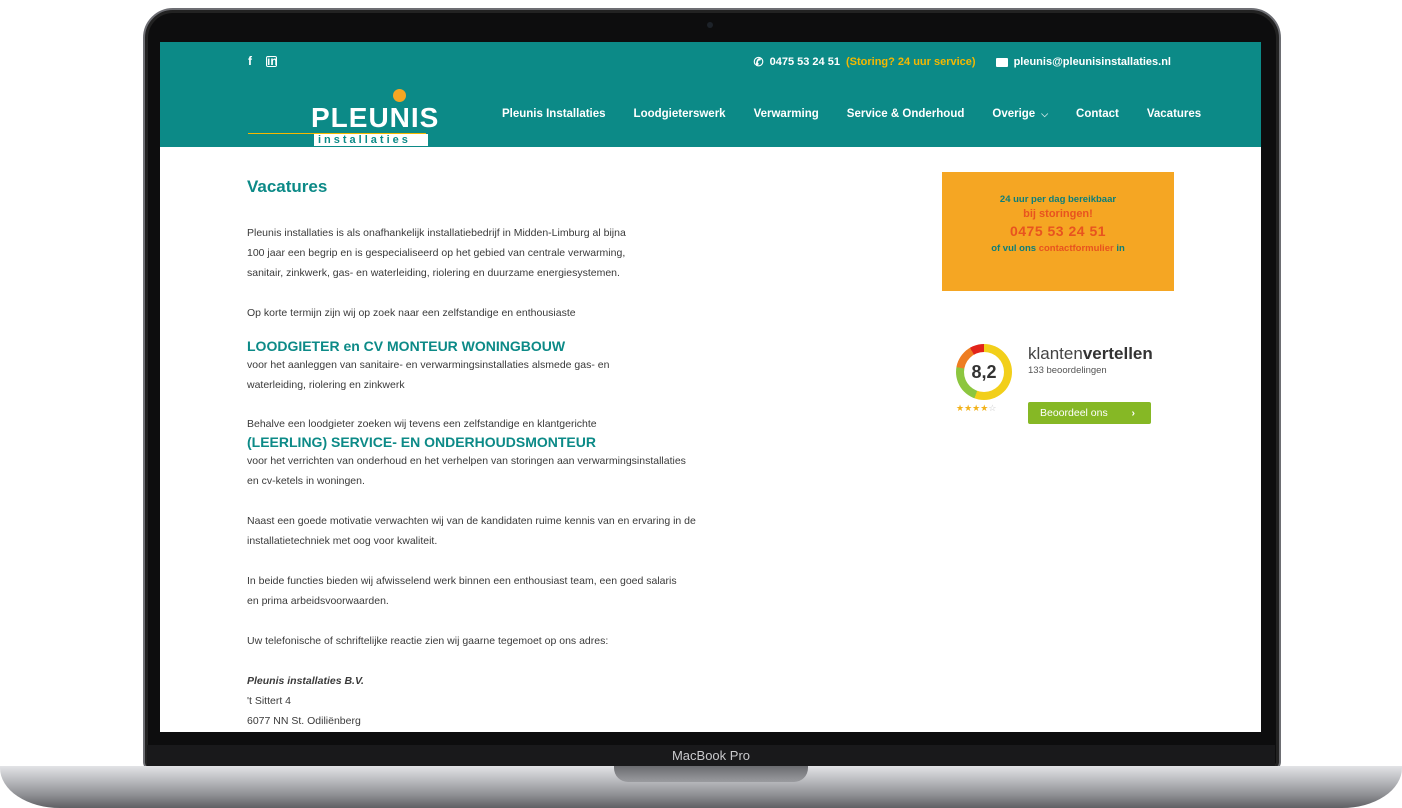  Describe the element at coordinates (371, 140) in the screenshot. I see `logo-sub: installaties` at that location.